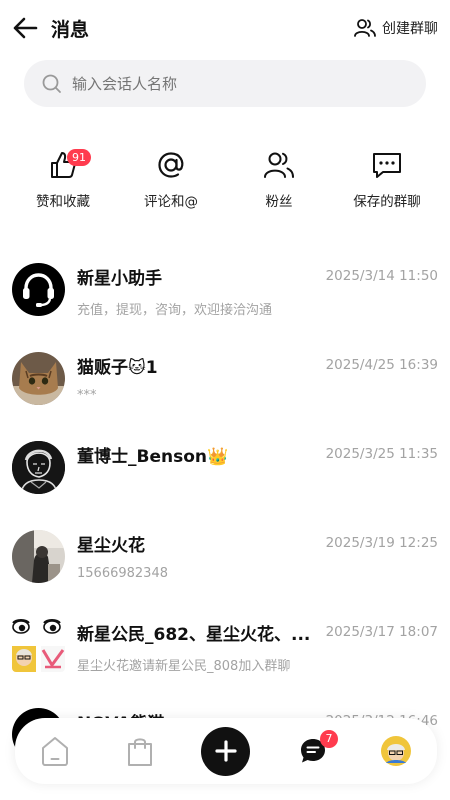 The width and height of the screenshot is (450, 800). What do you see at coordinates (410, 29) in the screenshot?
I see `create-group-label: 创建群聊` at bounding box center [410, 29].